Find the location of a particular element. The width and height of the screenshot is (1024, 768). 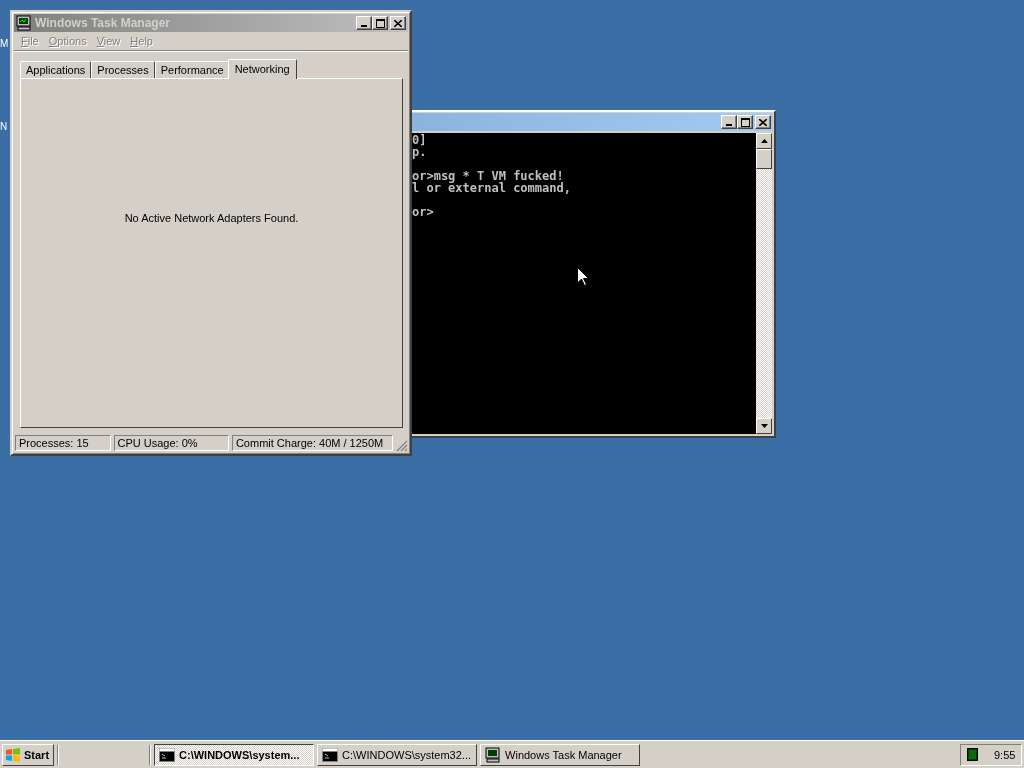

start-button: Start is located at coordinates (28, 754).